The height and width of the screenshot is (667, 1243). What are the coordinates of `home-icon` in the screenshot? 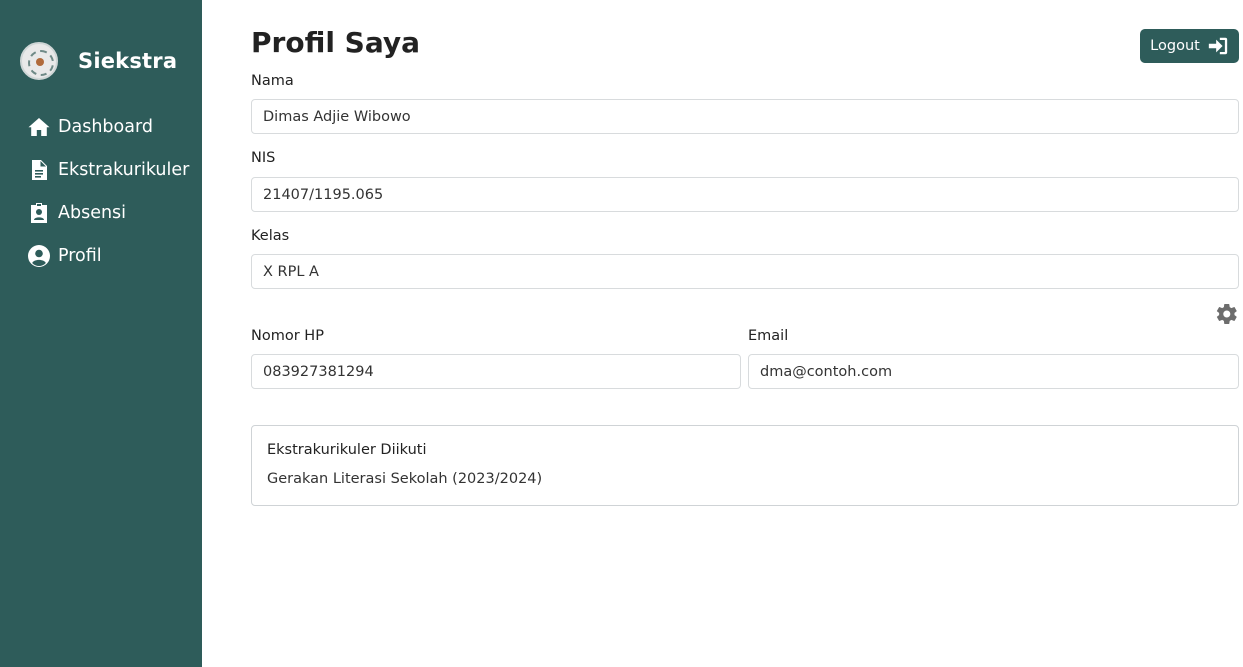 It's located at (39, 127).